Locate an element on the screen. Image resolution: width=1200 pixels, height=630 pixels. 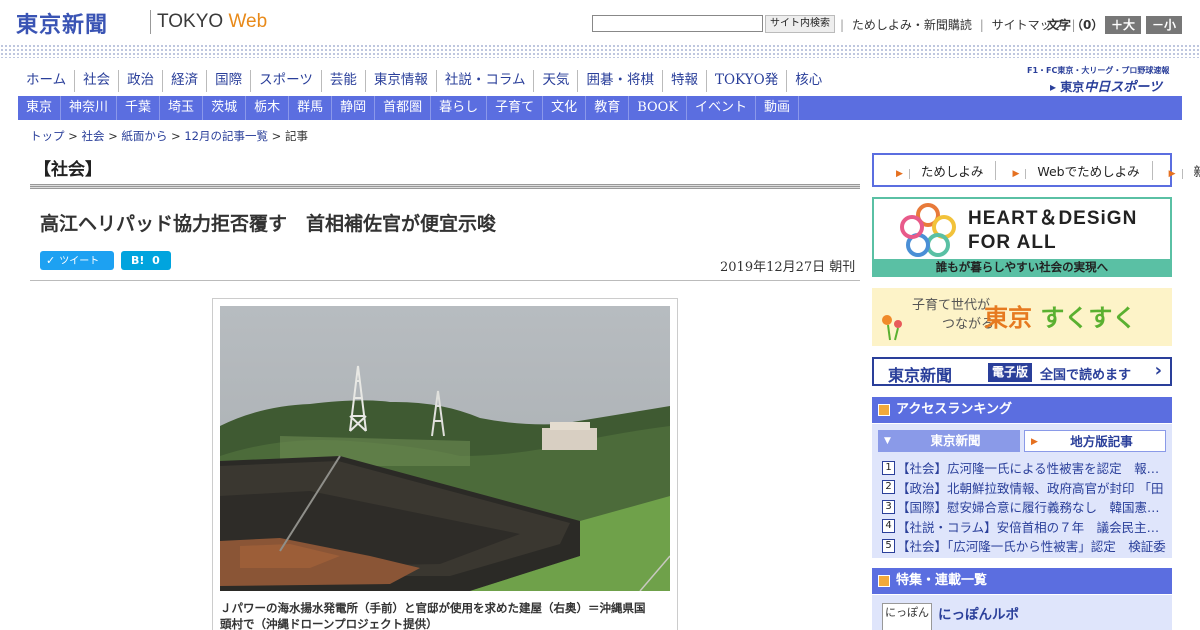
chunichi-sports-link: ▸ 東京中日スポーツ is located at coordinates (1106, 85).